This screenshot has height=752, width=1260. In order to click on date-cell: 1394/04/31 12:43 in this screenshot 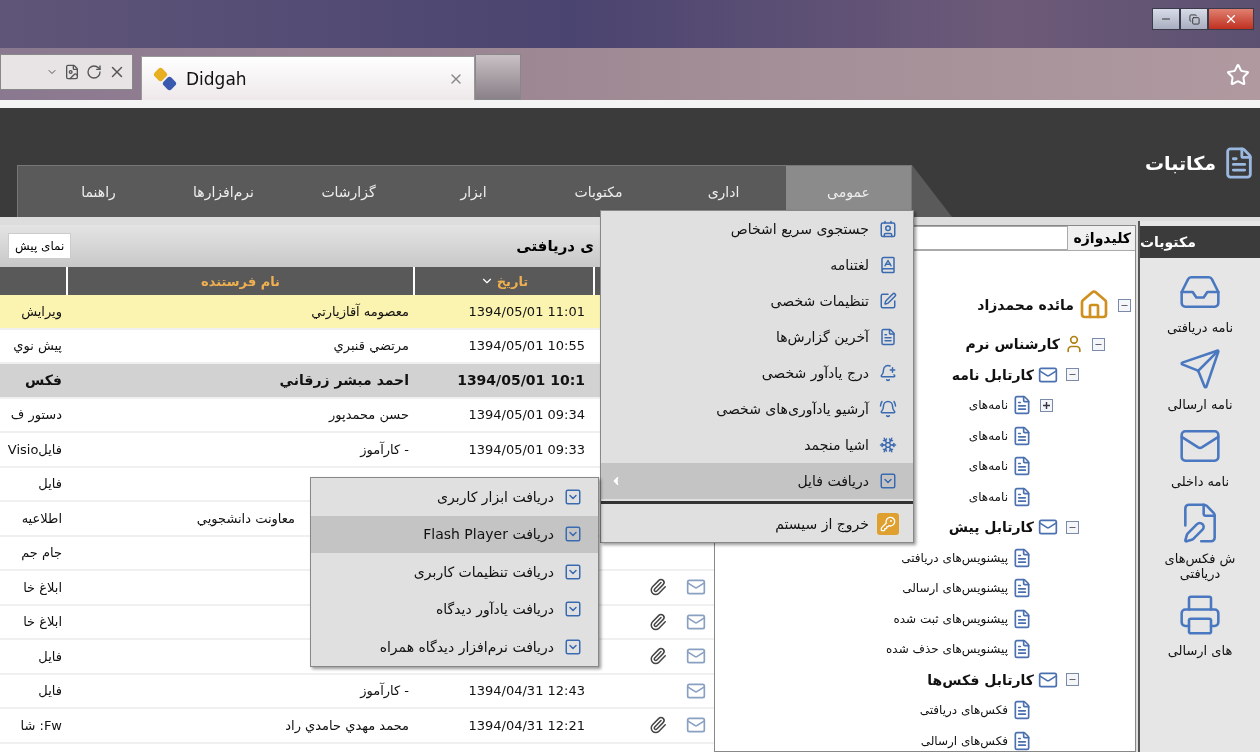, I will do `click(526, 691)`.